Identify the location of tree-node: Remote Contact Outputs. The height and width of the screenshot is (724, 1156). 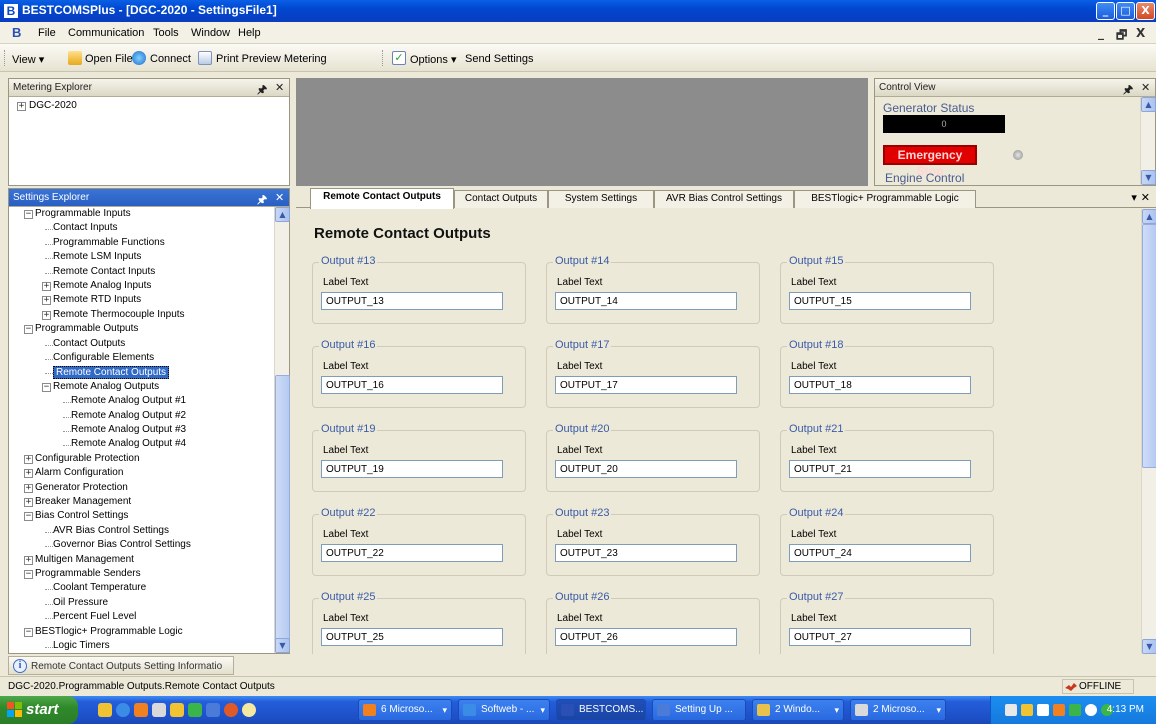
(111, 373).